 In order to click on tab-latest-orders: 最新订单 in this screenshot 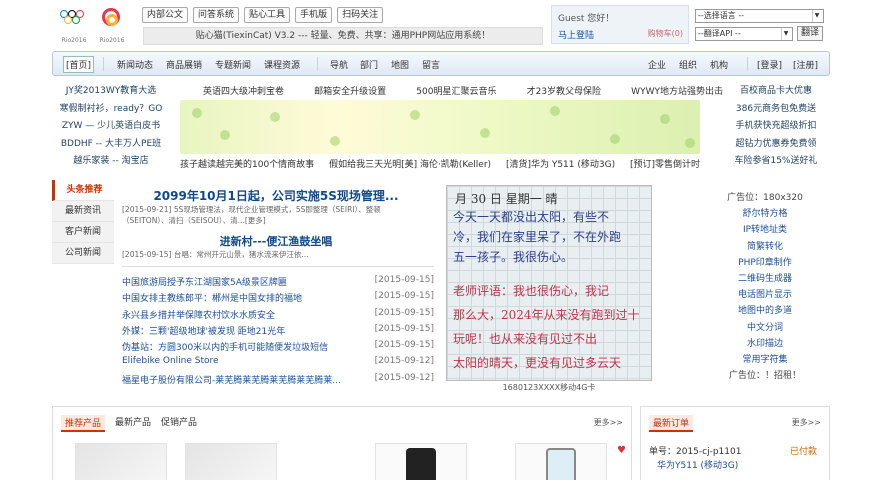, I will do `click(671, 423)`.